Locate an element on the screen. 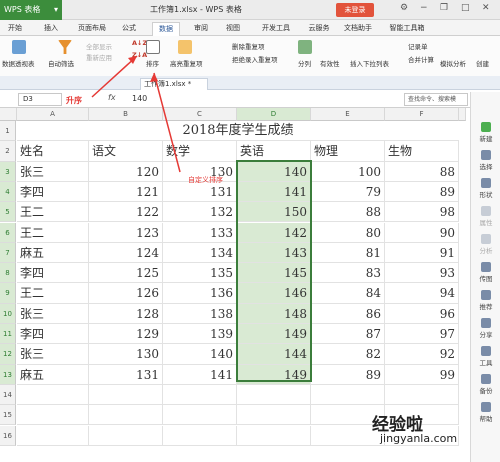 The height and width of the screenshot is (462, 500). cell-b9: 126 is located at coordinates (126, 293).